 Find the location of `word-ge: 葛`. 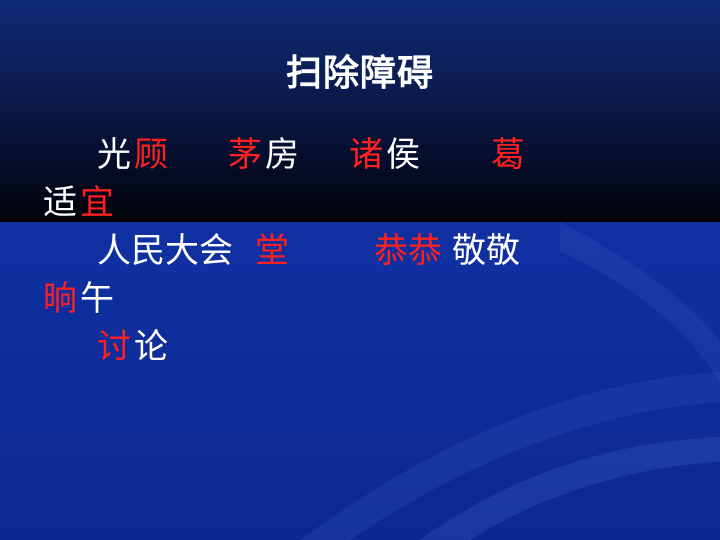

word-ge: 葛 is located at coordinates (508, 155).